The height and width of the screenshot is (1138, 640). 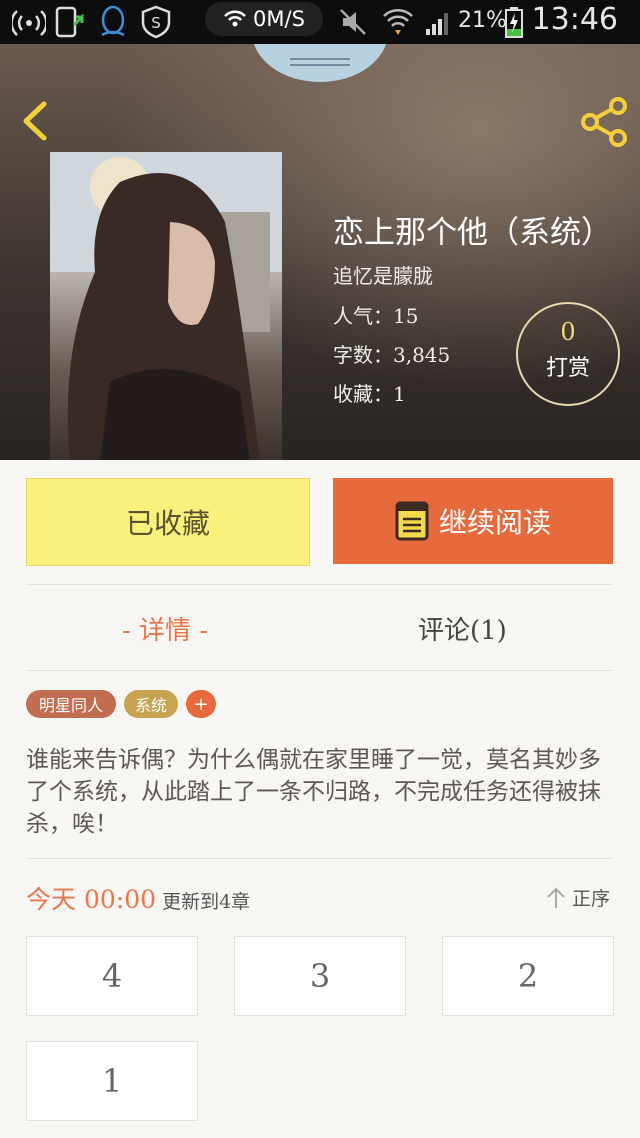 What do you see at coordinates (568, 332) in the screenshot?
I see `reward-count: 0` at bounding box center [568, 332].